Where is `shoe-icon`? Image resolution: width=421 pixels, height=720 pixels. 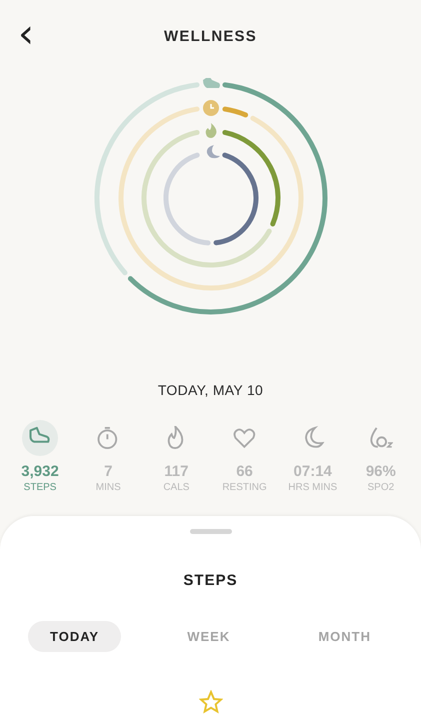
shoe-icon is located at coordinates (211, 83).